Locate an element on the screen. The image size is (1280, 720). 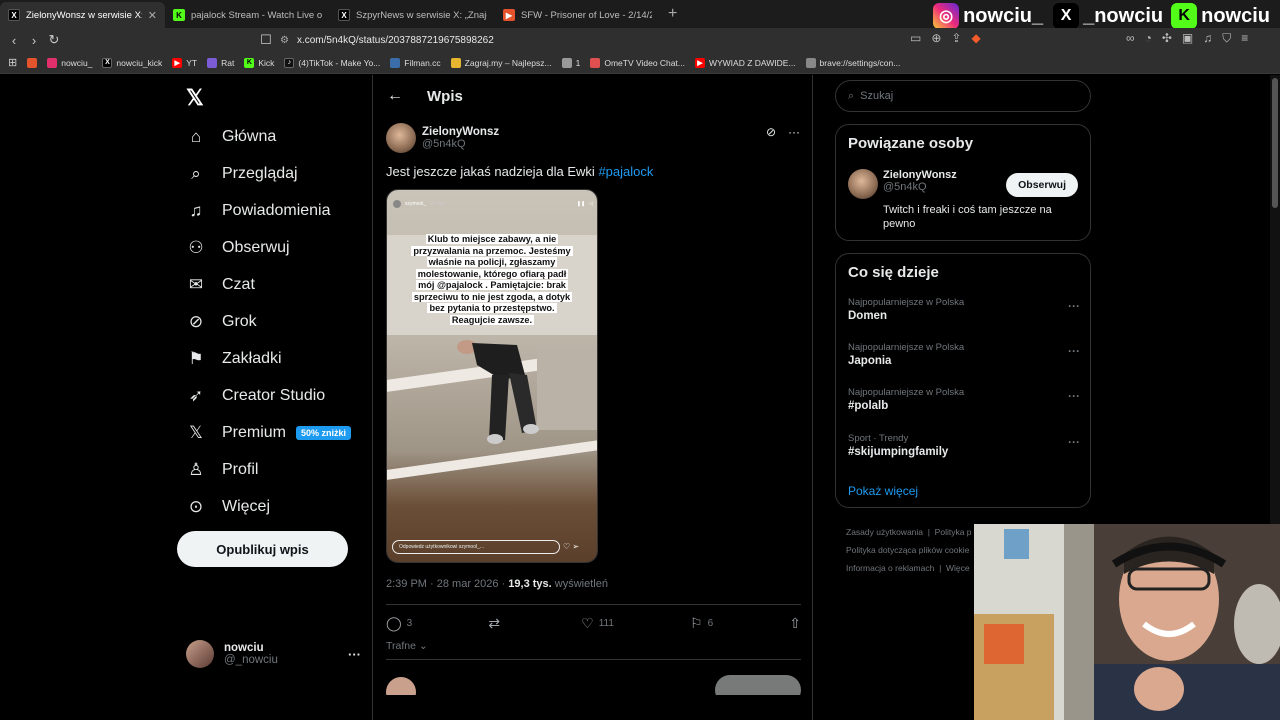
bookmark-item is located at coordinates (32, 62).